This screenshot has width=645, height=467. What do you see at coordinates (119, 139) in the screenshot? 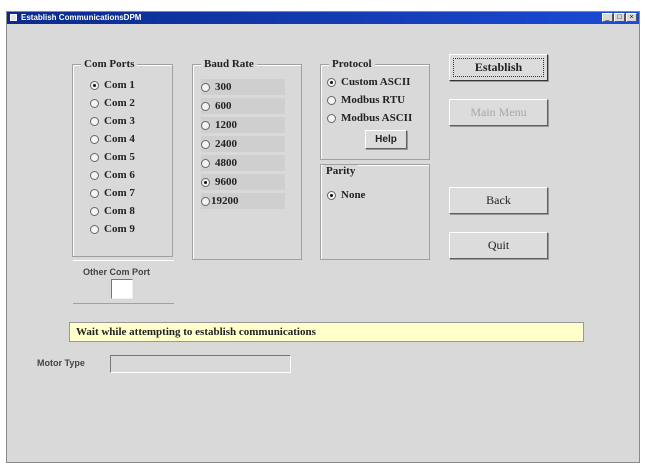
I see `com-port-label: Com 4` at bounding box center [119, 139].